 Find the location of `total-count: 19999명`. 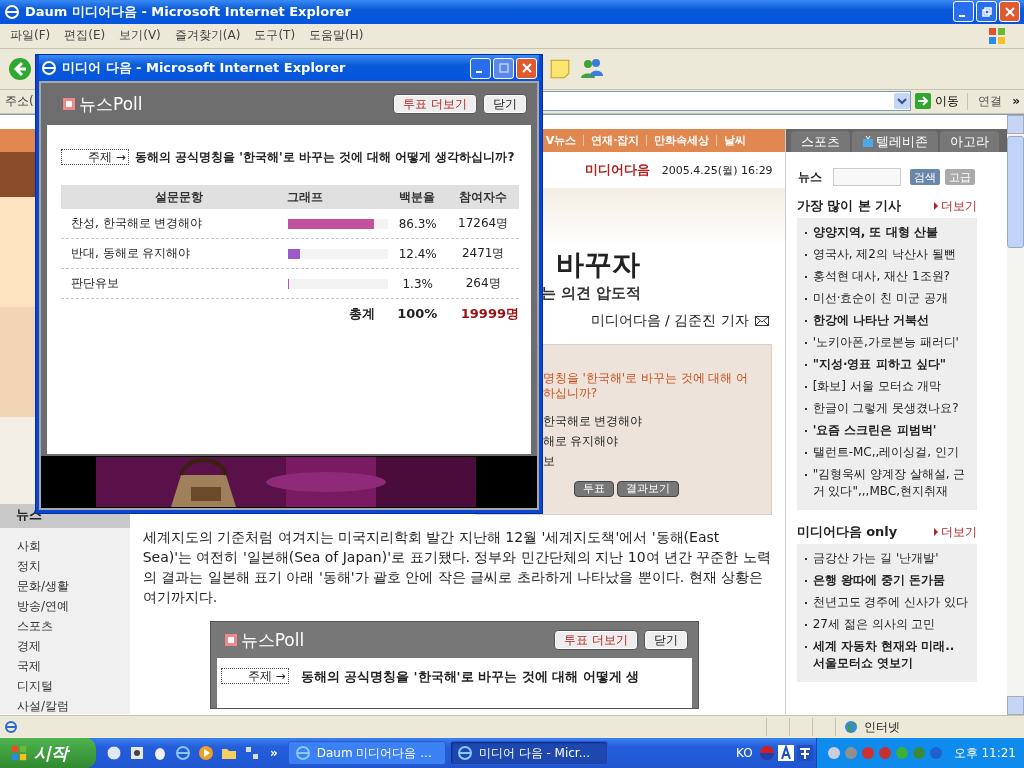

total-count: 19999명 is located at coordinates (489, 313).